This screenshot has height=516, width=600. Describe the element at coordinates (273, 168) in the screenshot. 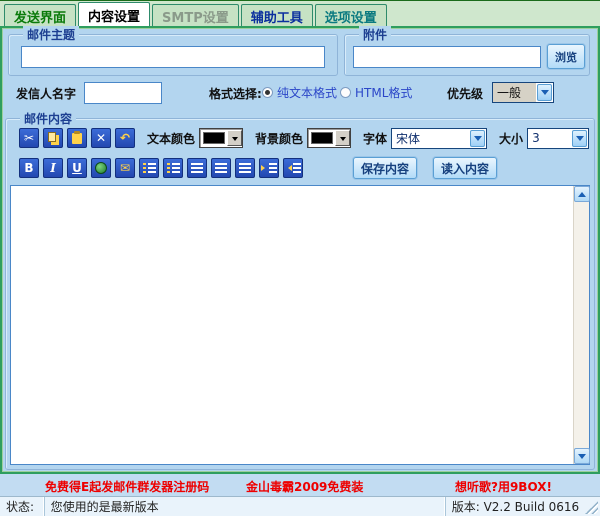

I see `indent-bars-glyph` at that location.